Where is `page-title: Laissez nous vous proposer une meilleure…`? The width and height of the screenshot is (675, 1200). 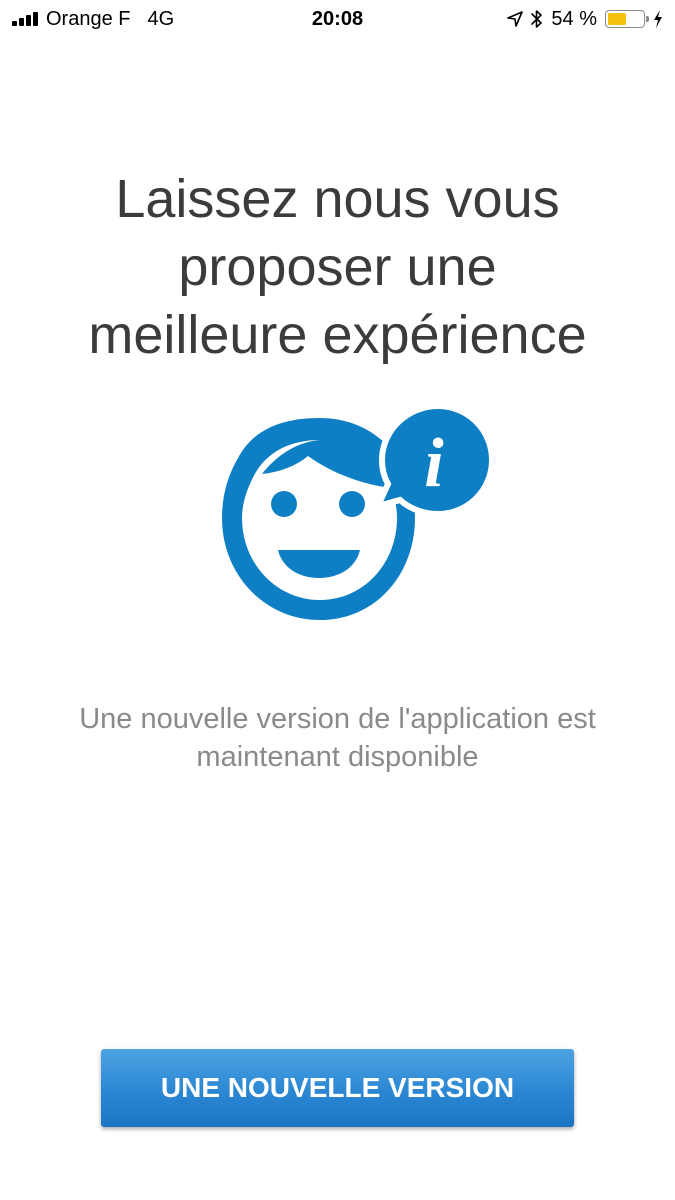 page-title: Laissez nous vous proposer une meilleure… is located at coordinates (337, 267).